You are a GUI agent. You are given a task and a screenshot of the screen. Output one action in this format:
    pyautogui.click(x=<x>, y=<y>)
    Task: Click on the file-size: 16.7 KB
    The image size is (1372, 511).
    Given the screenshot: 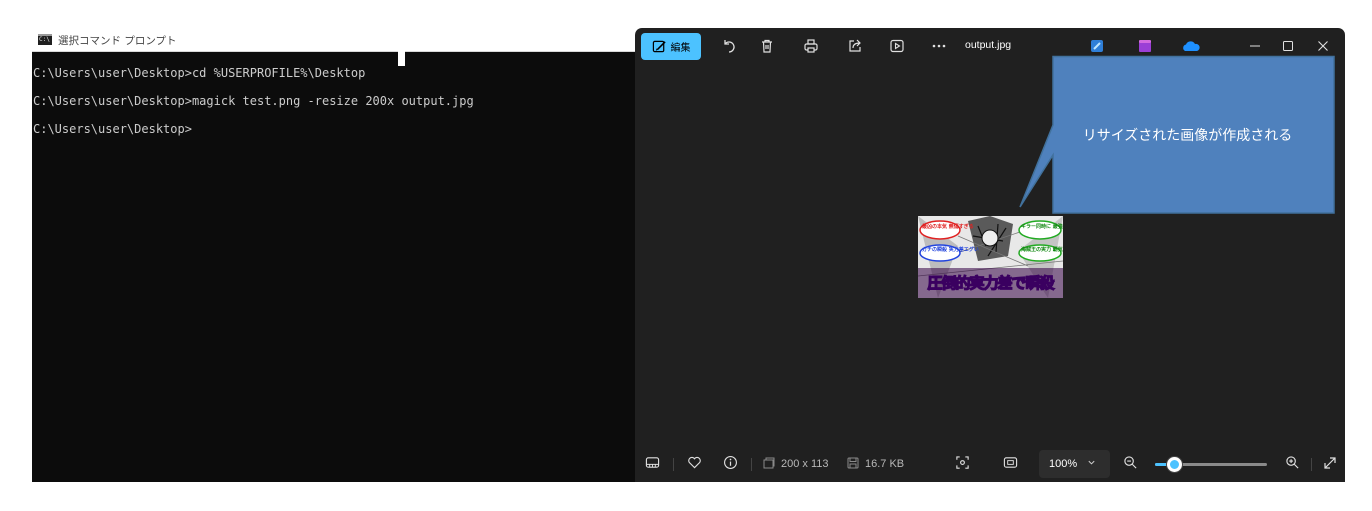 What is the action you would take?
    pyautogui.click(x=875, y=464)
    